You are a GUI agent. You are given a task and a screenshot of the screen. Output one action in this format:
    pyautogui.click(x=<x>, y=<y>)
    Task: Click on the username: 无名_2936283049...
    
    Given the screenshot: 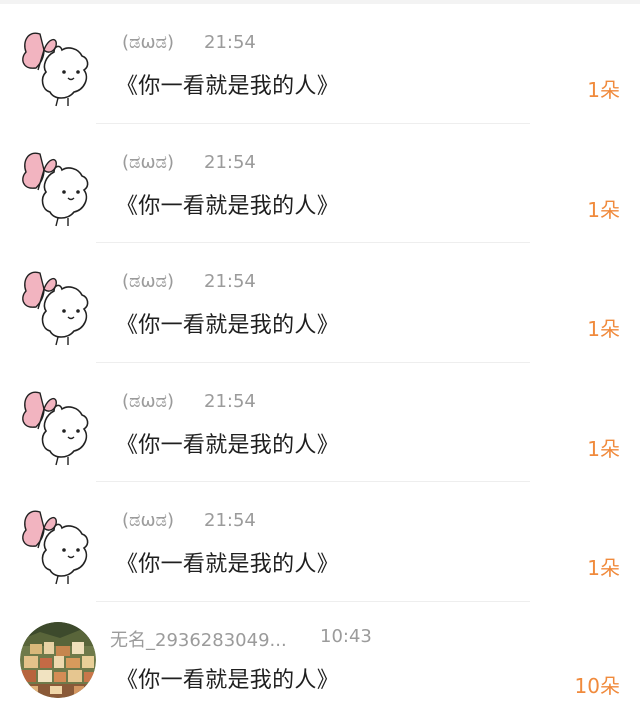 What is the action you would take?
    pyautogui.click(x=198, y=639)
    